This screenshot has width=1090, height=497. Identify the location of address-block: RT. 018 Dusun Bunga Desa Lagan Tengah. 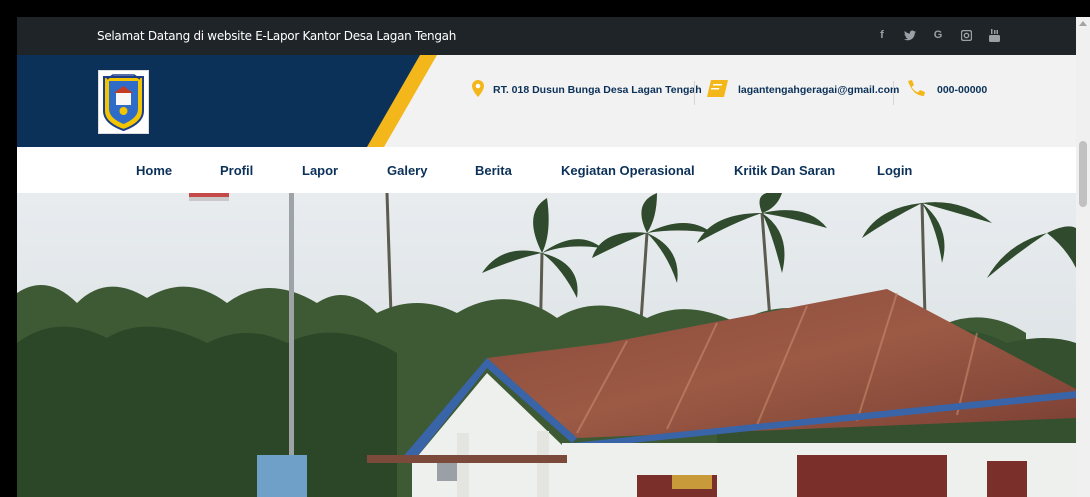
(587, 90).